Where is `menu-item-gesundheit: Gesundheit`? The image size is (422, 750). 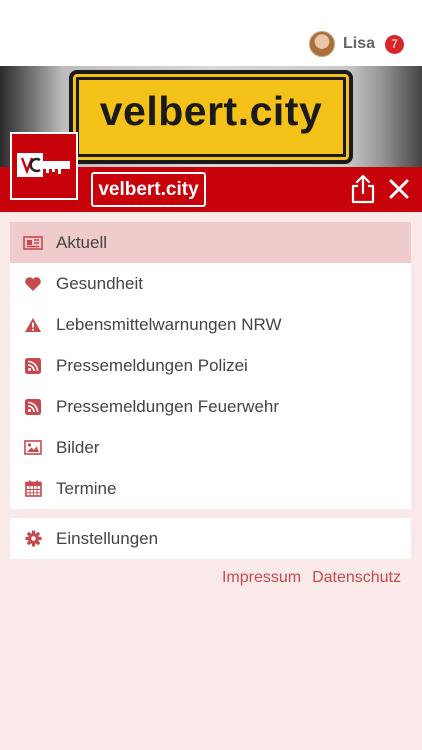
menu-item-gesundheit: Gesundheit is located at coordinates (210, 283).